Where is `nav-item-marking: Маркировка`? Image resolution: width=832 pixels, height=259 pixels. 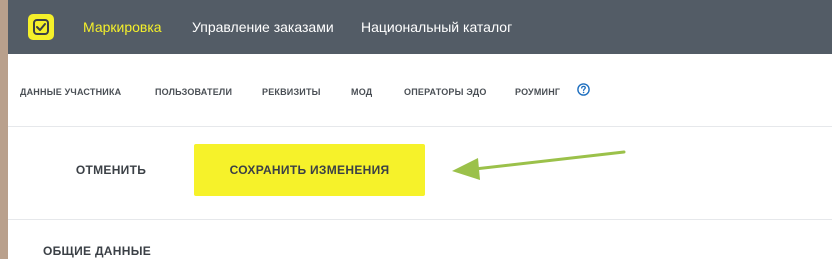
nav-item-marking: Маркировка is located at coordinates (122, 27).